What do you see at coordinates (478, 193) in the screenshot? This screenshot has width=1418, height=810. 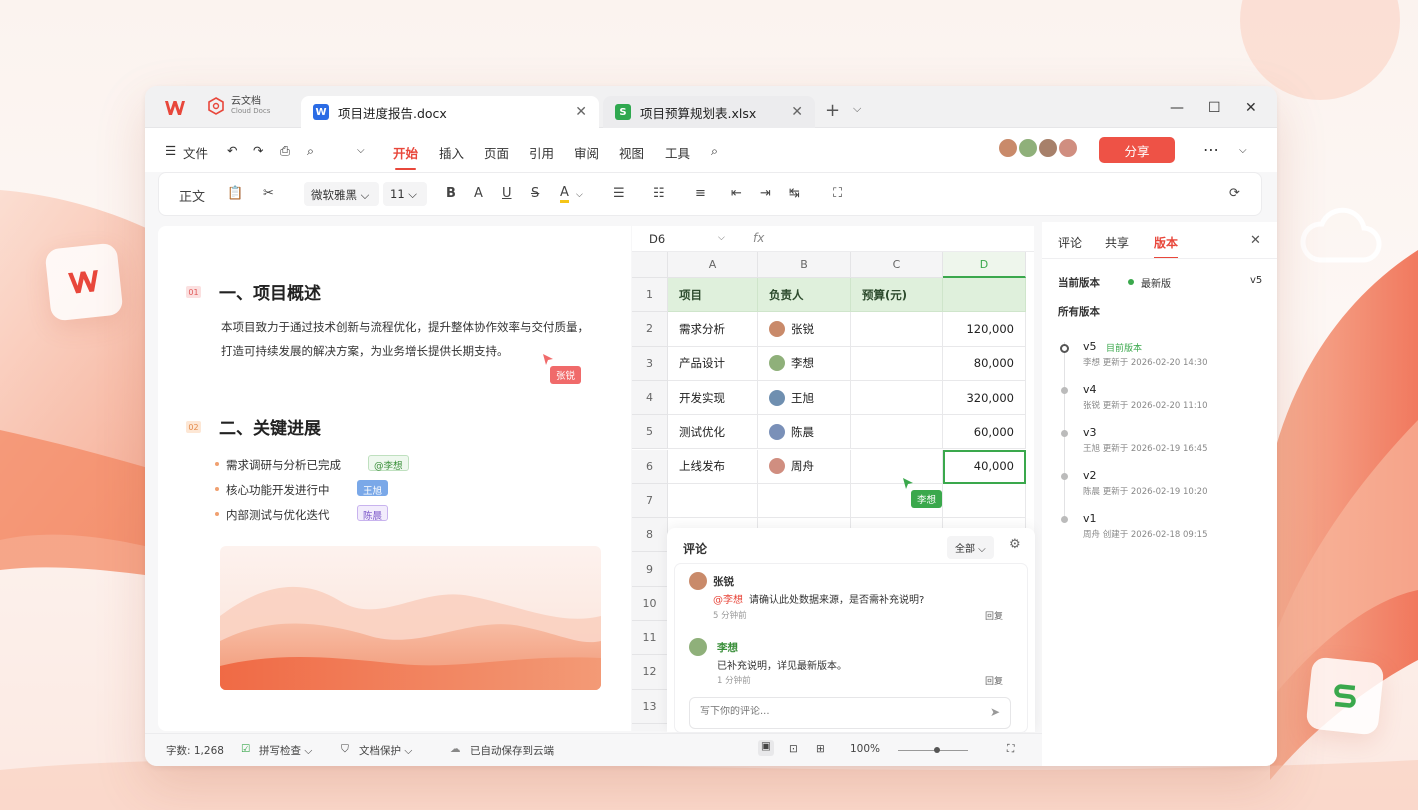 I see `italic-icon: A` at bounding box center [478, 193].